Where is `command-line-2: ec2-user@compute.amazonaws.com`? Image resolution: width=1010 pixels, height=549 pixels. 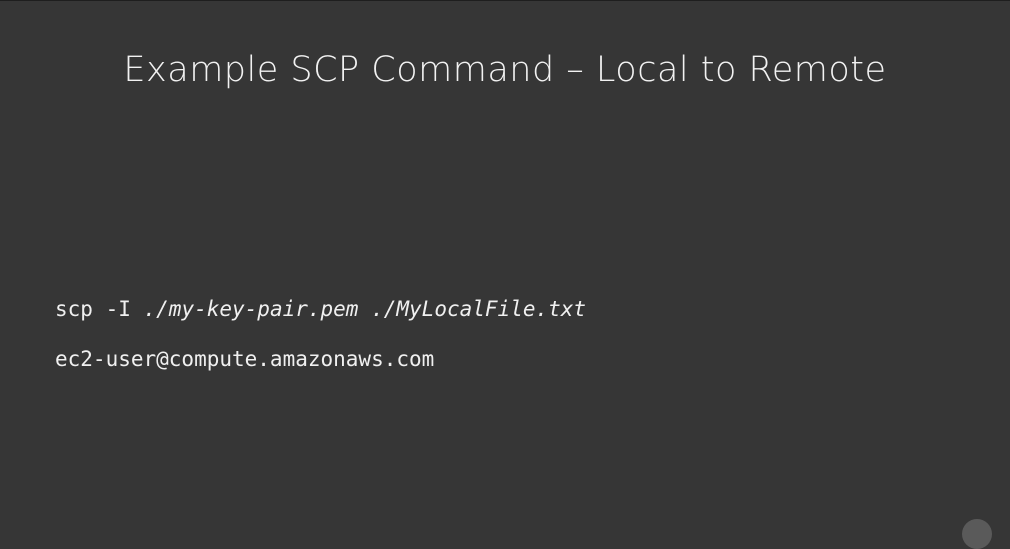 command-line-2: ec2-user@compute.amazonaws.com is located at coordinates (245, 359).